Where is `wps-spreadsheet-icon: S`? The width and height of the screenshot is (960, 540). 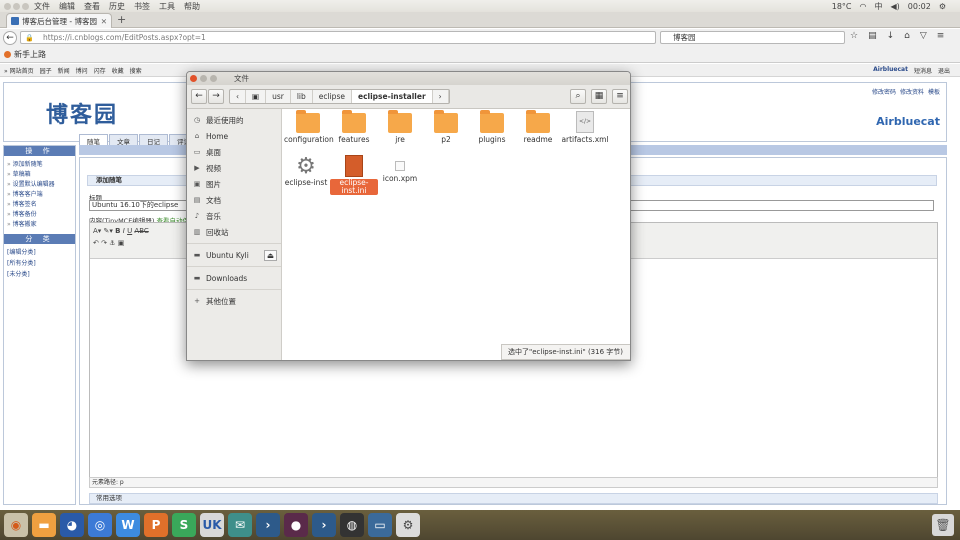
wps-spreadsheet-icon: S is located at coordinates (184, 525).